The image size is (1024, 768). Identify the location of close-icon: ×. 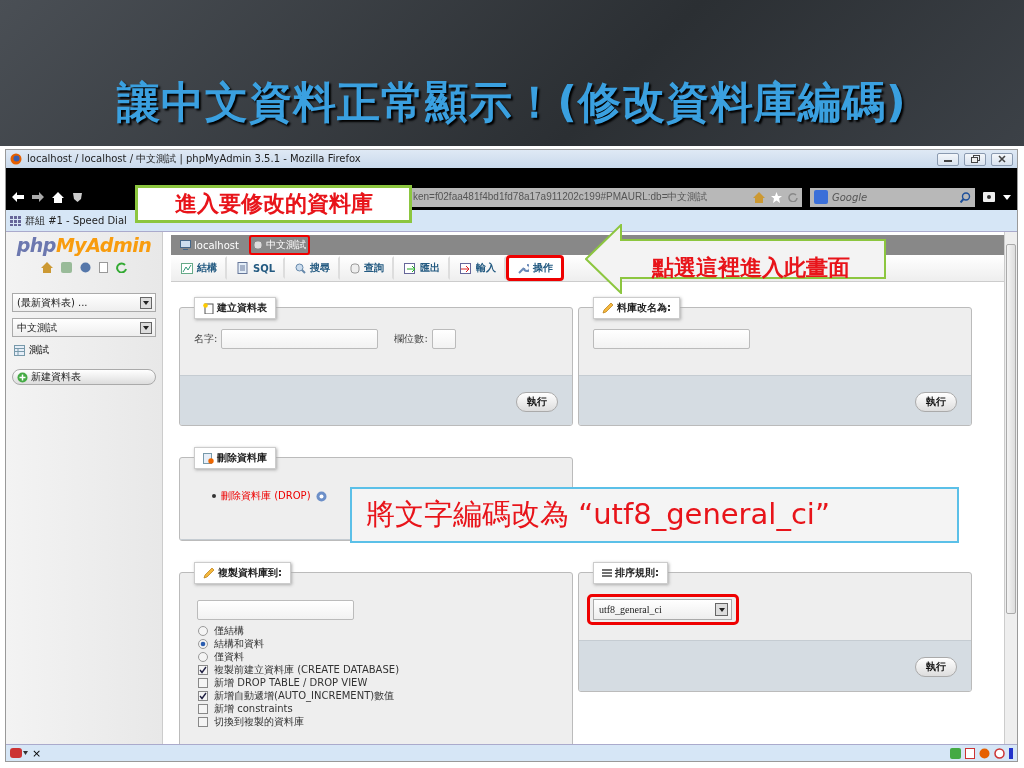
(37, 753).